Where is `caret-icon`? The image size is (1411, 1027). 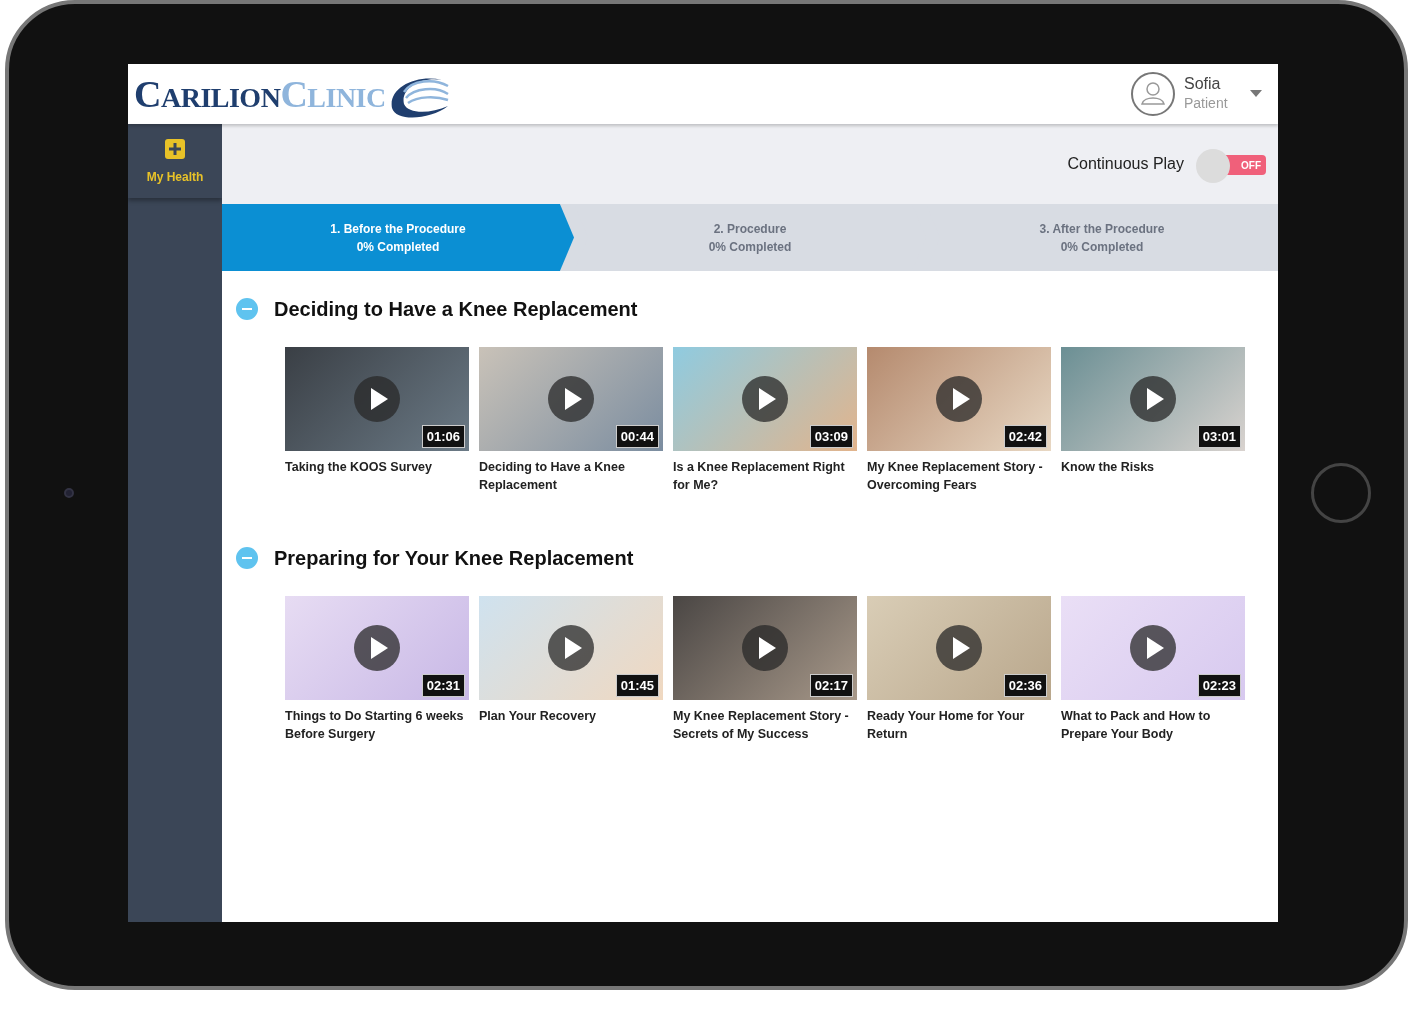 caret-icon is located at coordinates (1256, 94).